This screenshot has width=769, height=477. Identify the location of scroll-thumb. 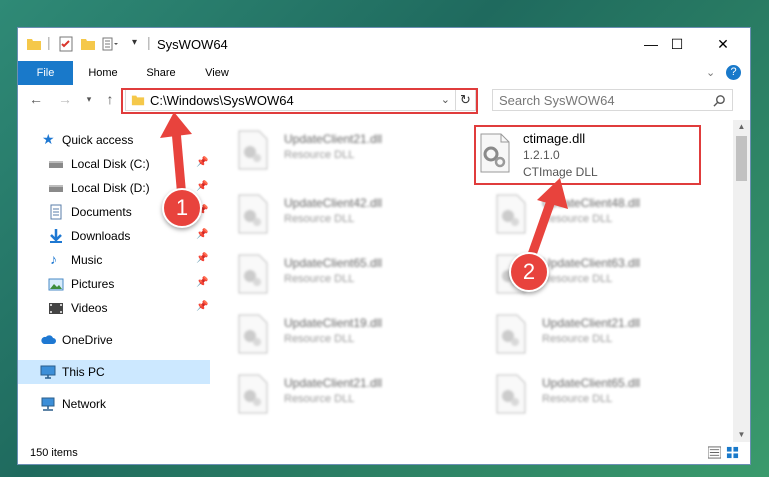
(741, 158).